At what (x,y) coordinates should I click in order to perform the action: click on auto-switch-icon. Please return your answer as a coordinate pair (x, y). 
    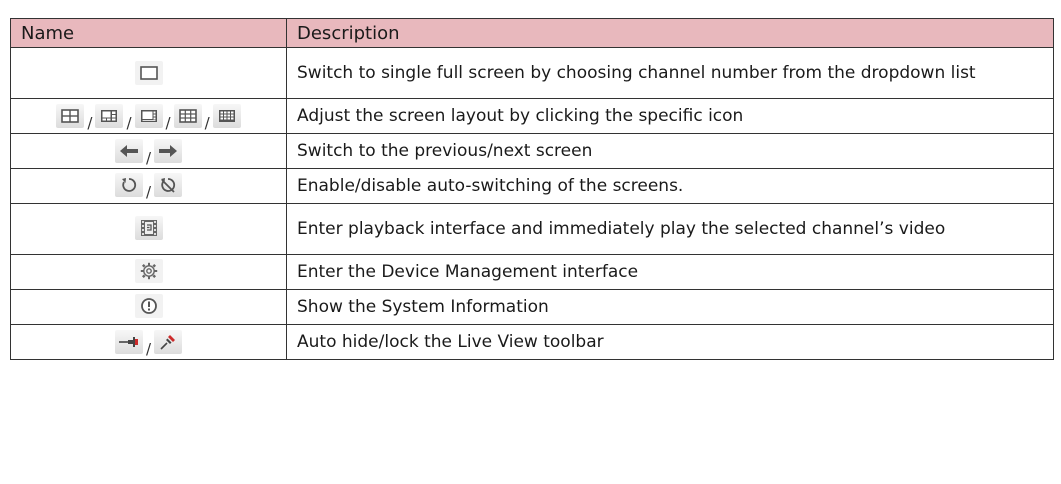
    Looking at the image, I should click on (128, 185).